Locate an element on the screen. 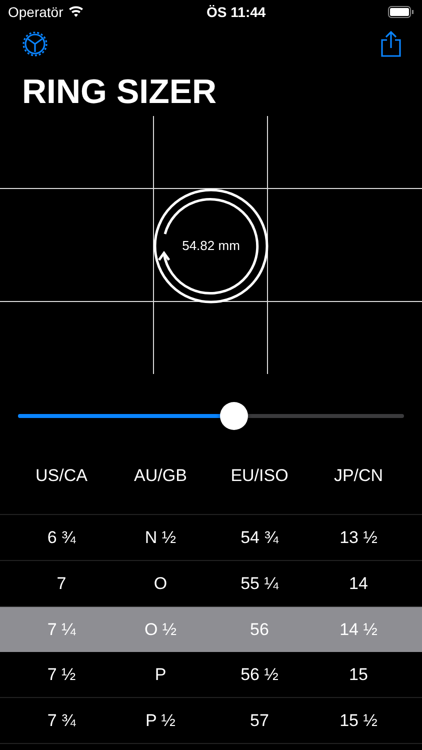  table-cell: 13 ½ is located at coordinates (359, 538).